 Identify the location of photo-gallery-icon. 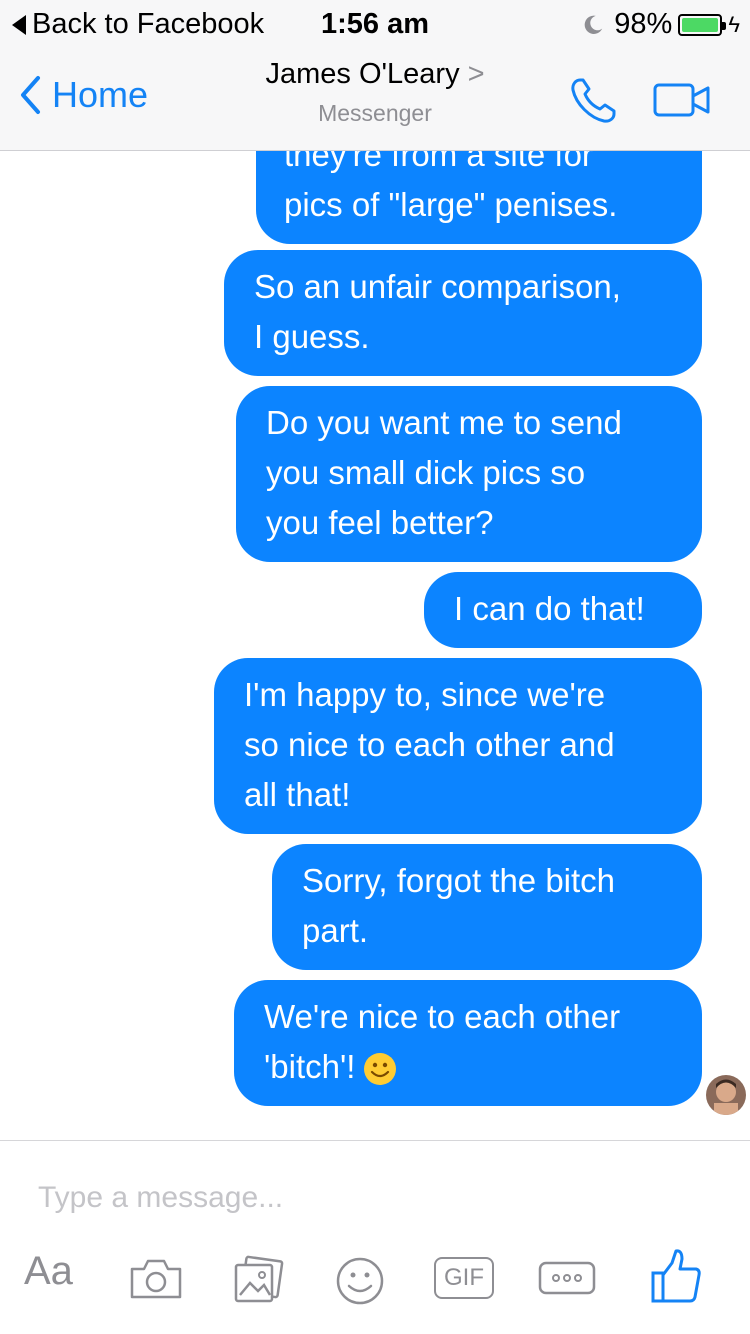
(259, 1281).